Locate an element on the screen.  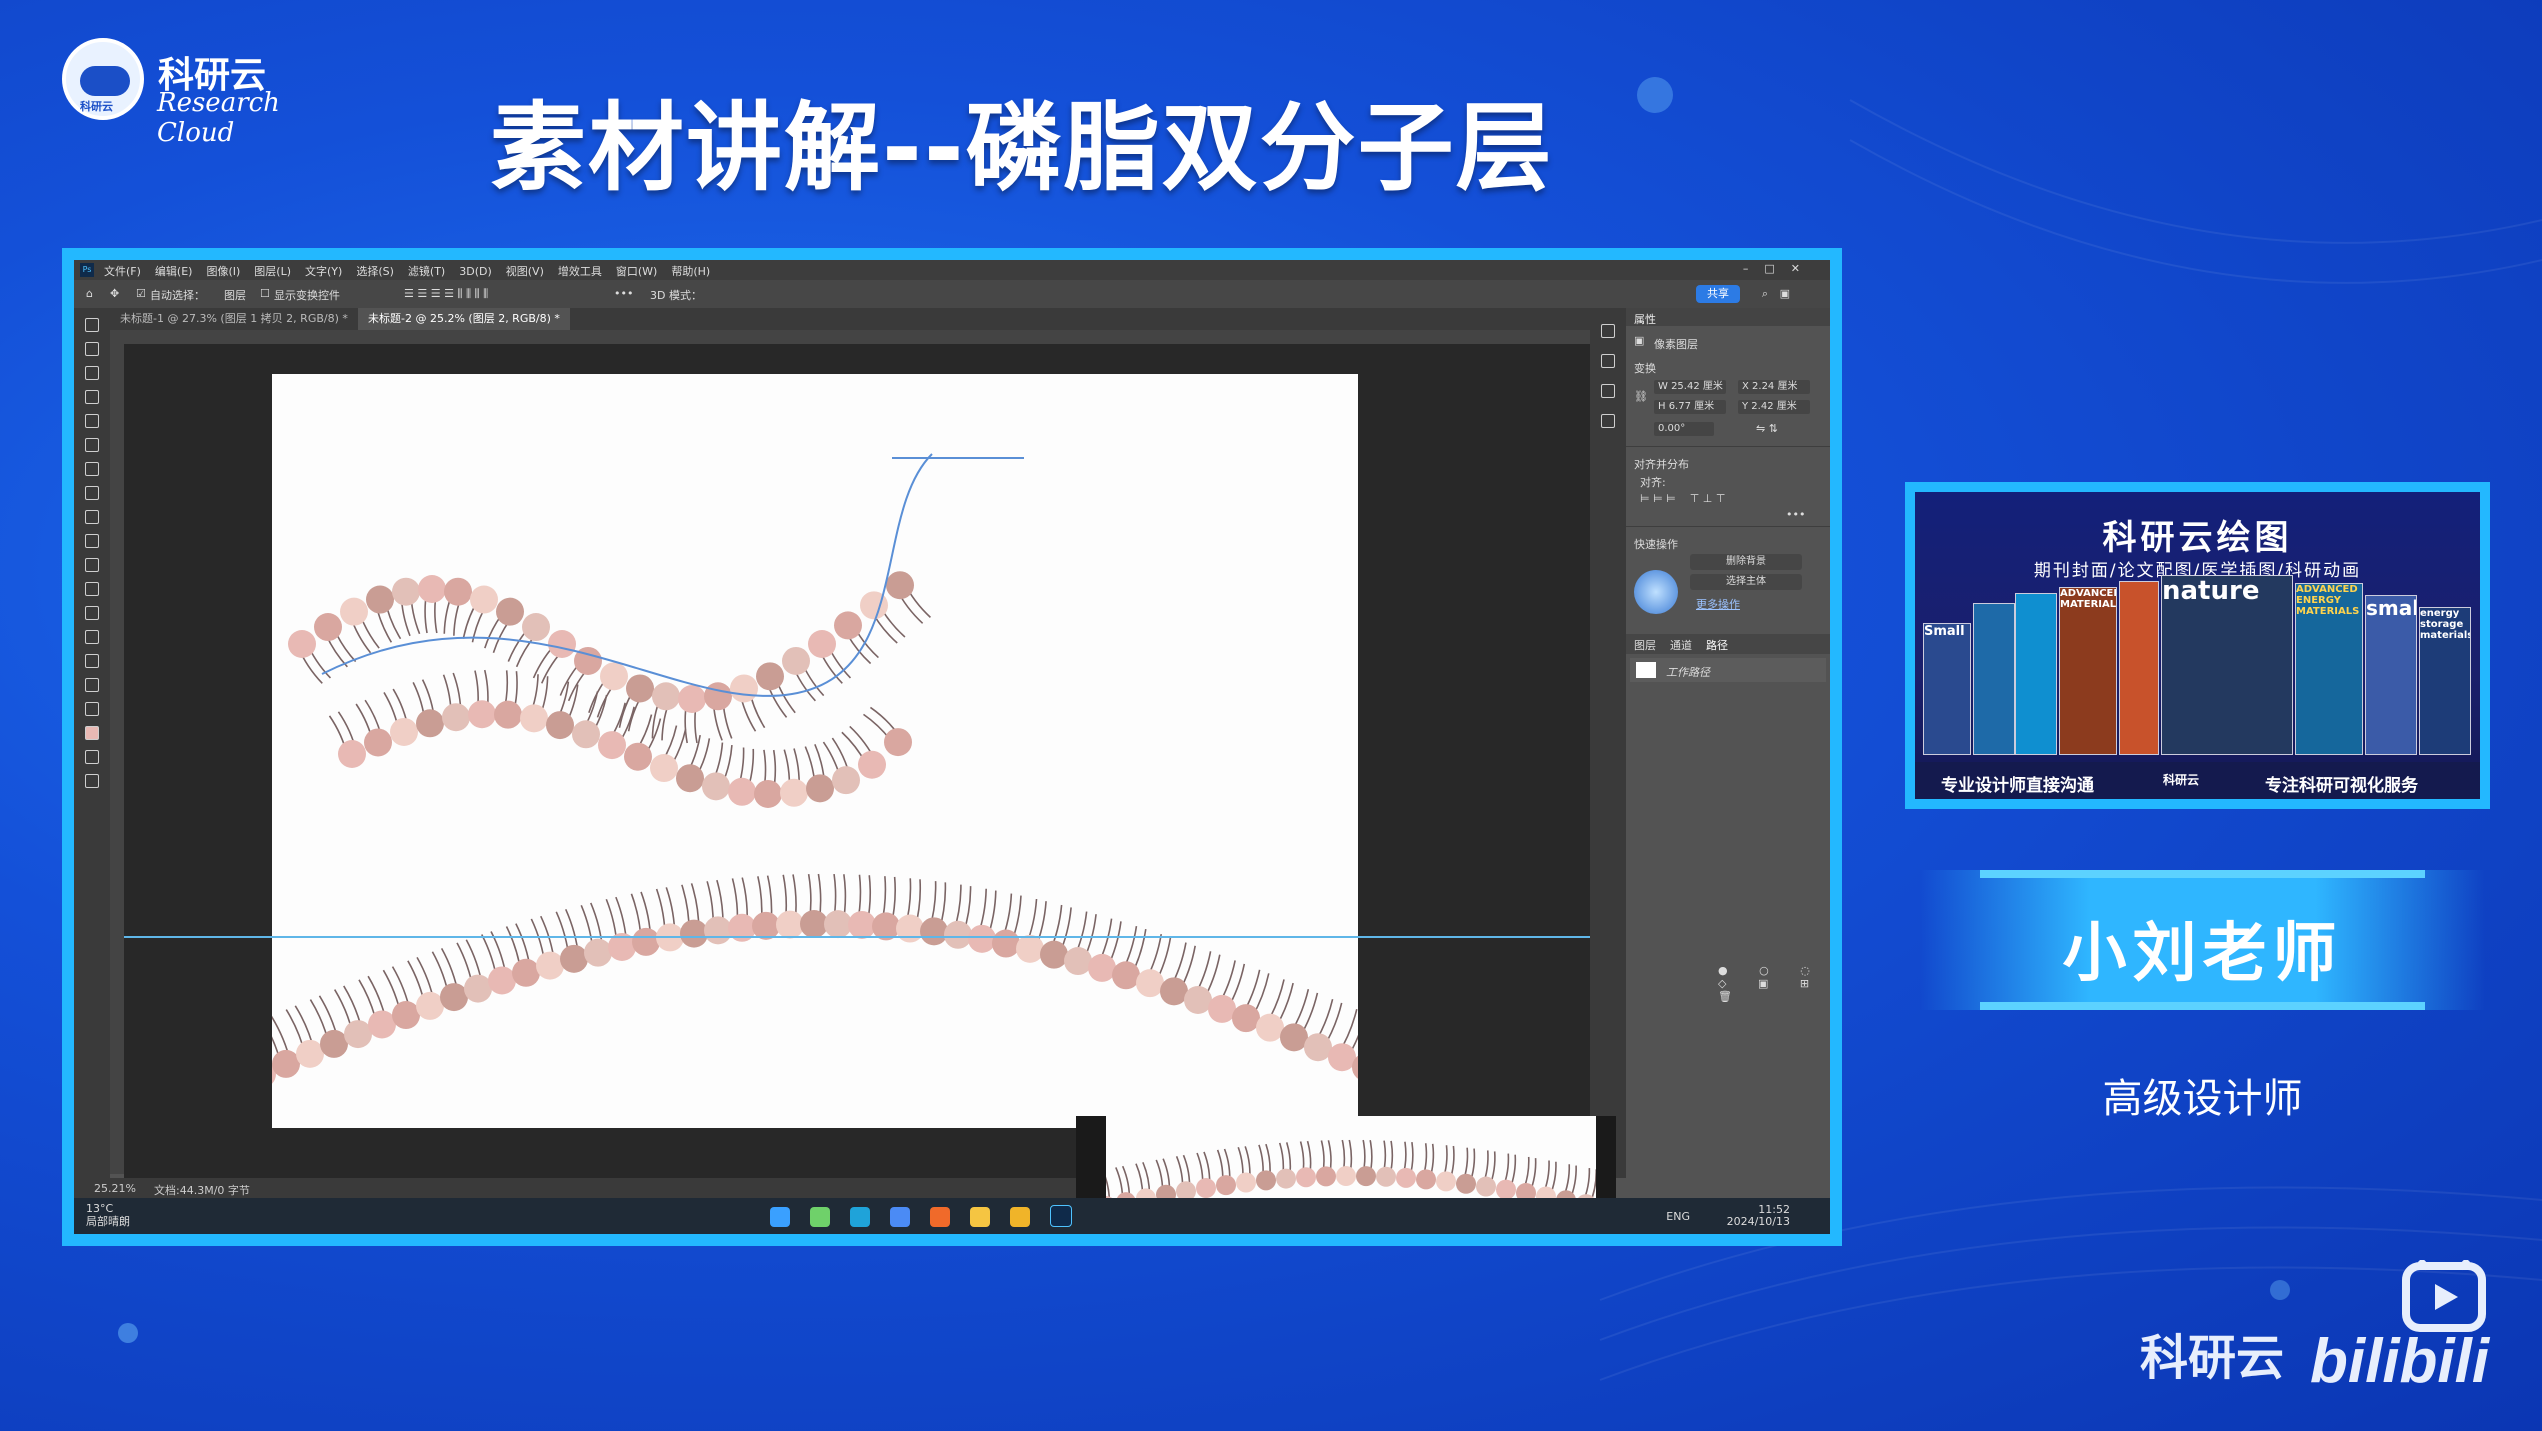
layer-type-label: 像素图层 is located at coordinates (1676, 344).